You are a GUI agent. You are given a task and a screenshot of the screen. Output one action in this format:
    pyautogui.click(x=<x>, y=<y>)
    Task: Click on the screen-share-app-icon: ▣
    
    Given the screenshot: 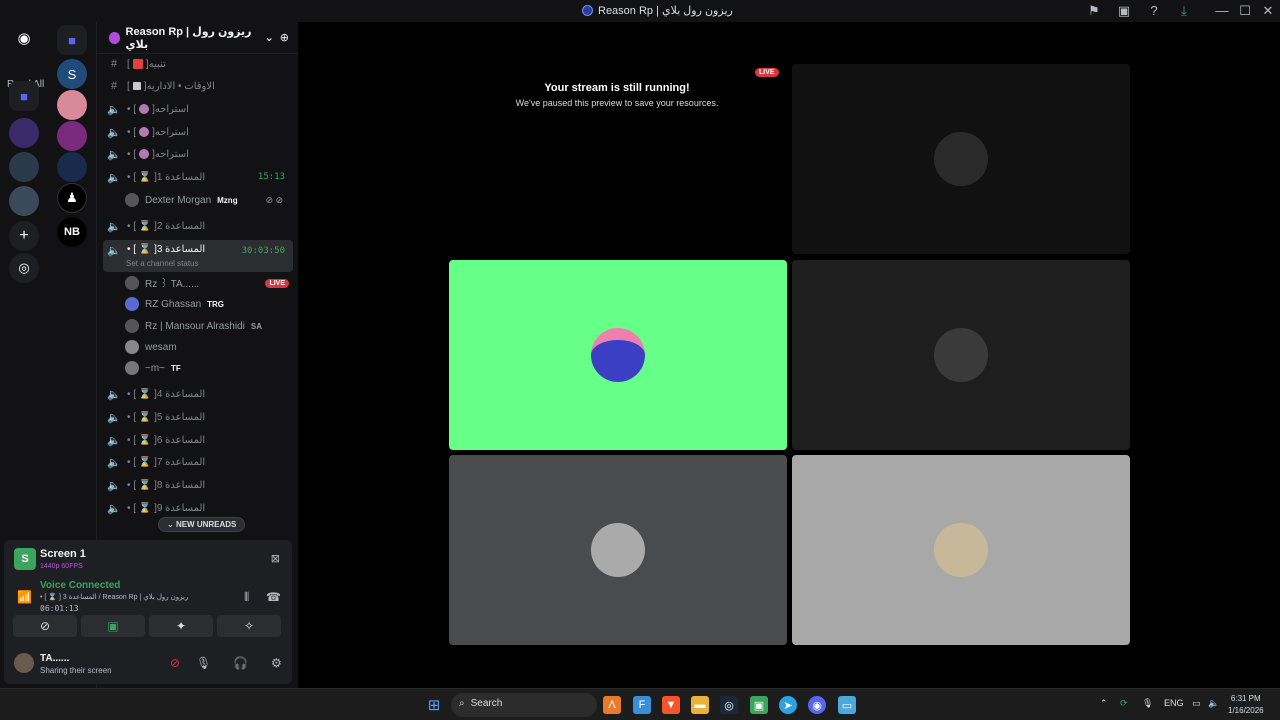 What is the action you would take?
    pyautogui.click(x=759, y=705)
    